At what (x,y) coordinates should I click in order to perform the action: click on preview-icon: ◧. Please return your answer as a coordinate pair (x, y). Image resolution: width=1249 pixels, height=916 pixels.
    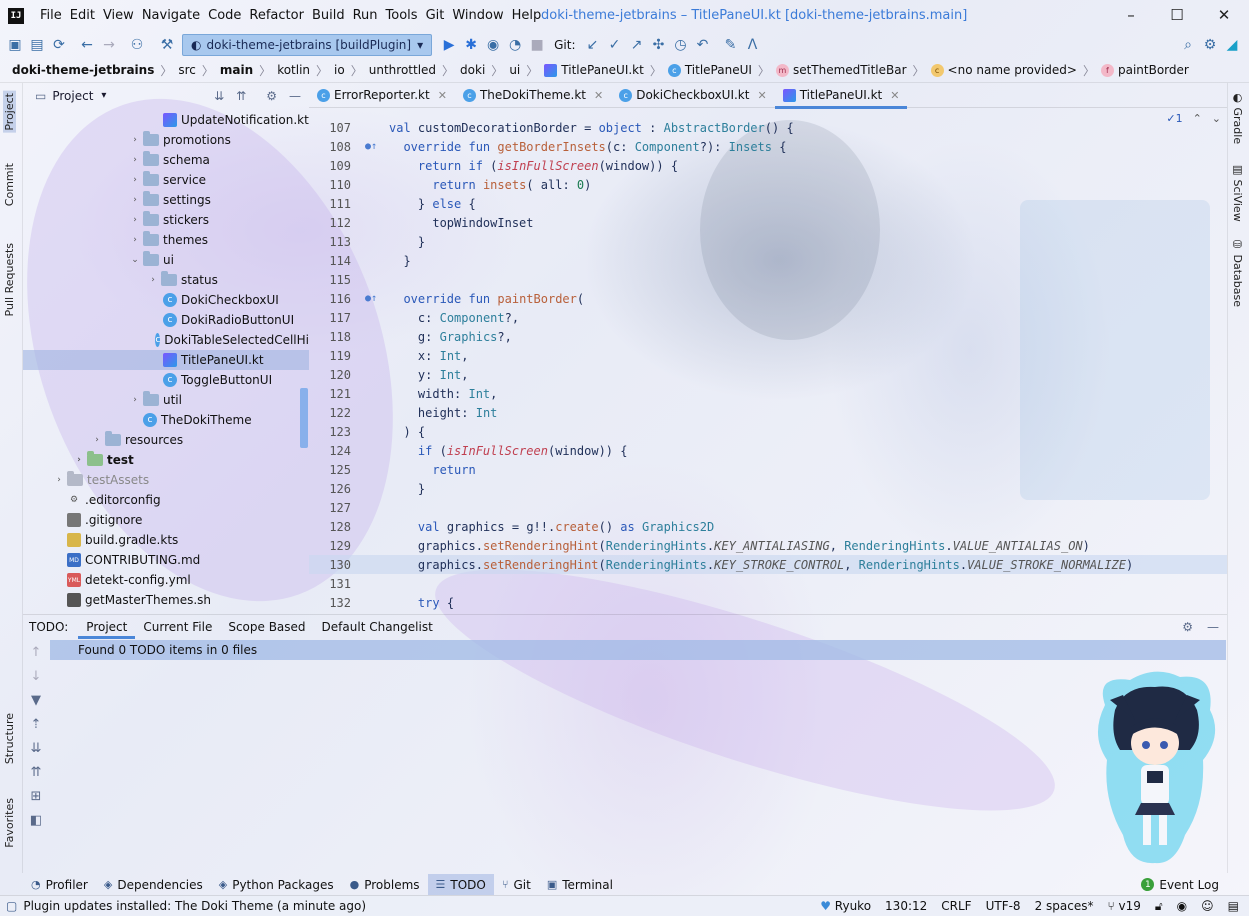
    Looking at the image, I should click on (36, 820).